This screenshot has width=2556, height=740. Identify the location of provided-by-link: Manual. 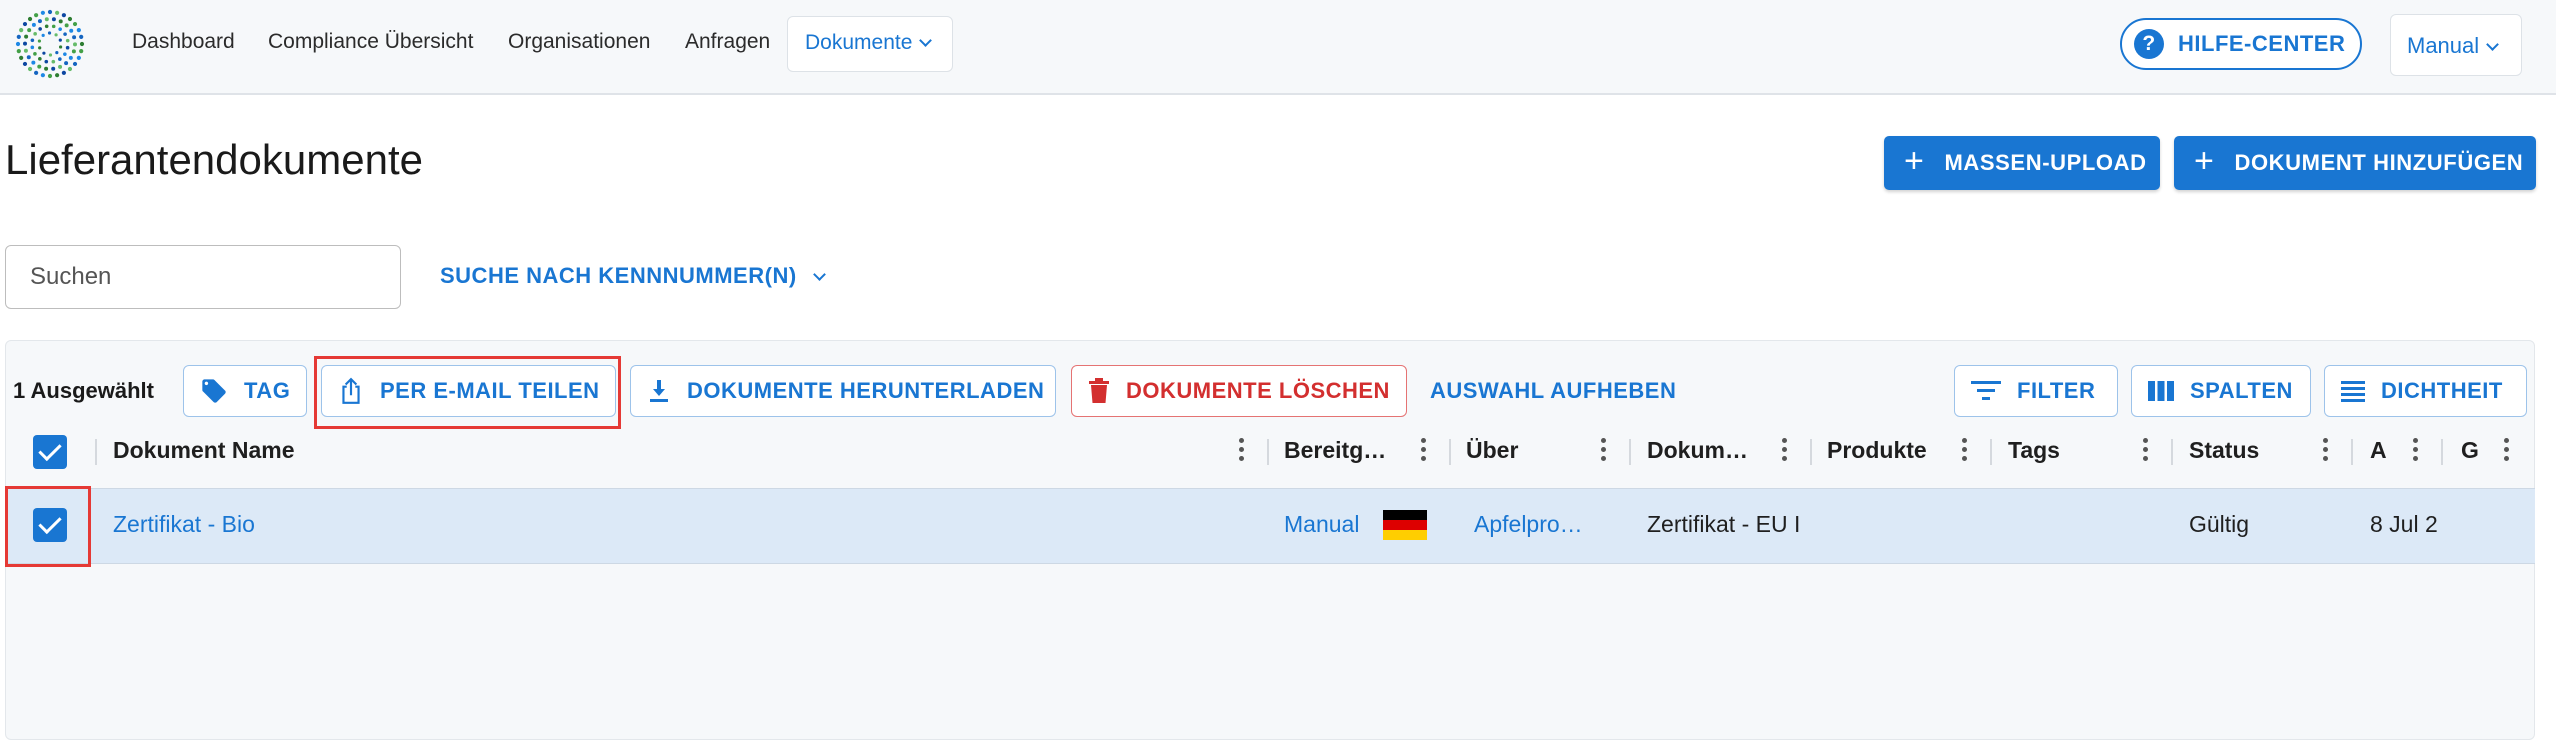
(1321, 524).